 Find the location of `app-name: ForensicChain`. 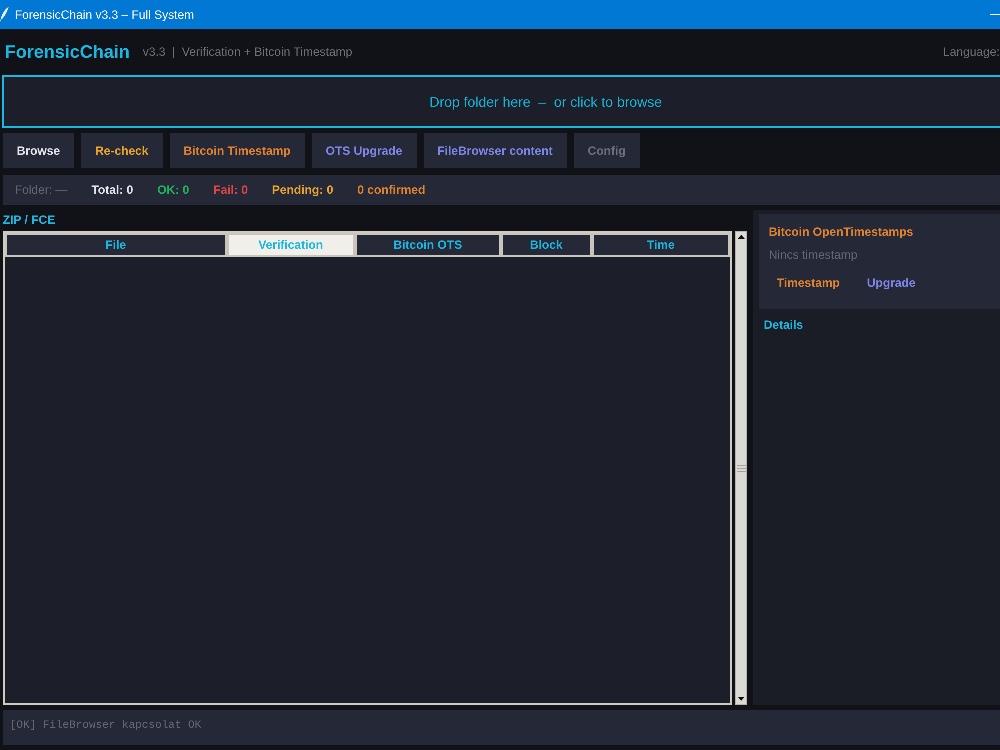

app-name: ForensicChain is located at coordinates (67, 52).